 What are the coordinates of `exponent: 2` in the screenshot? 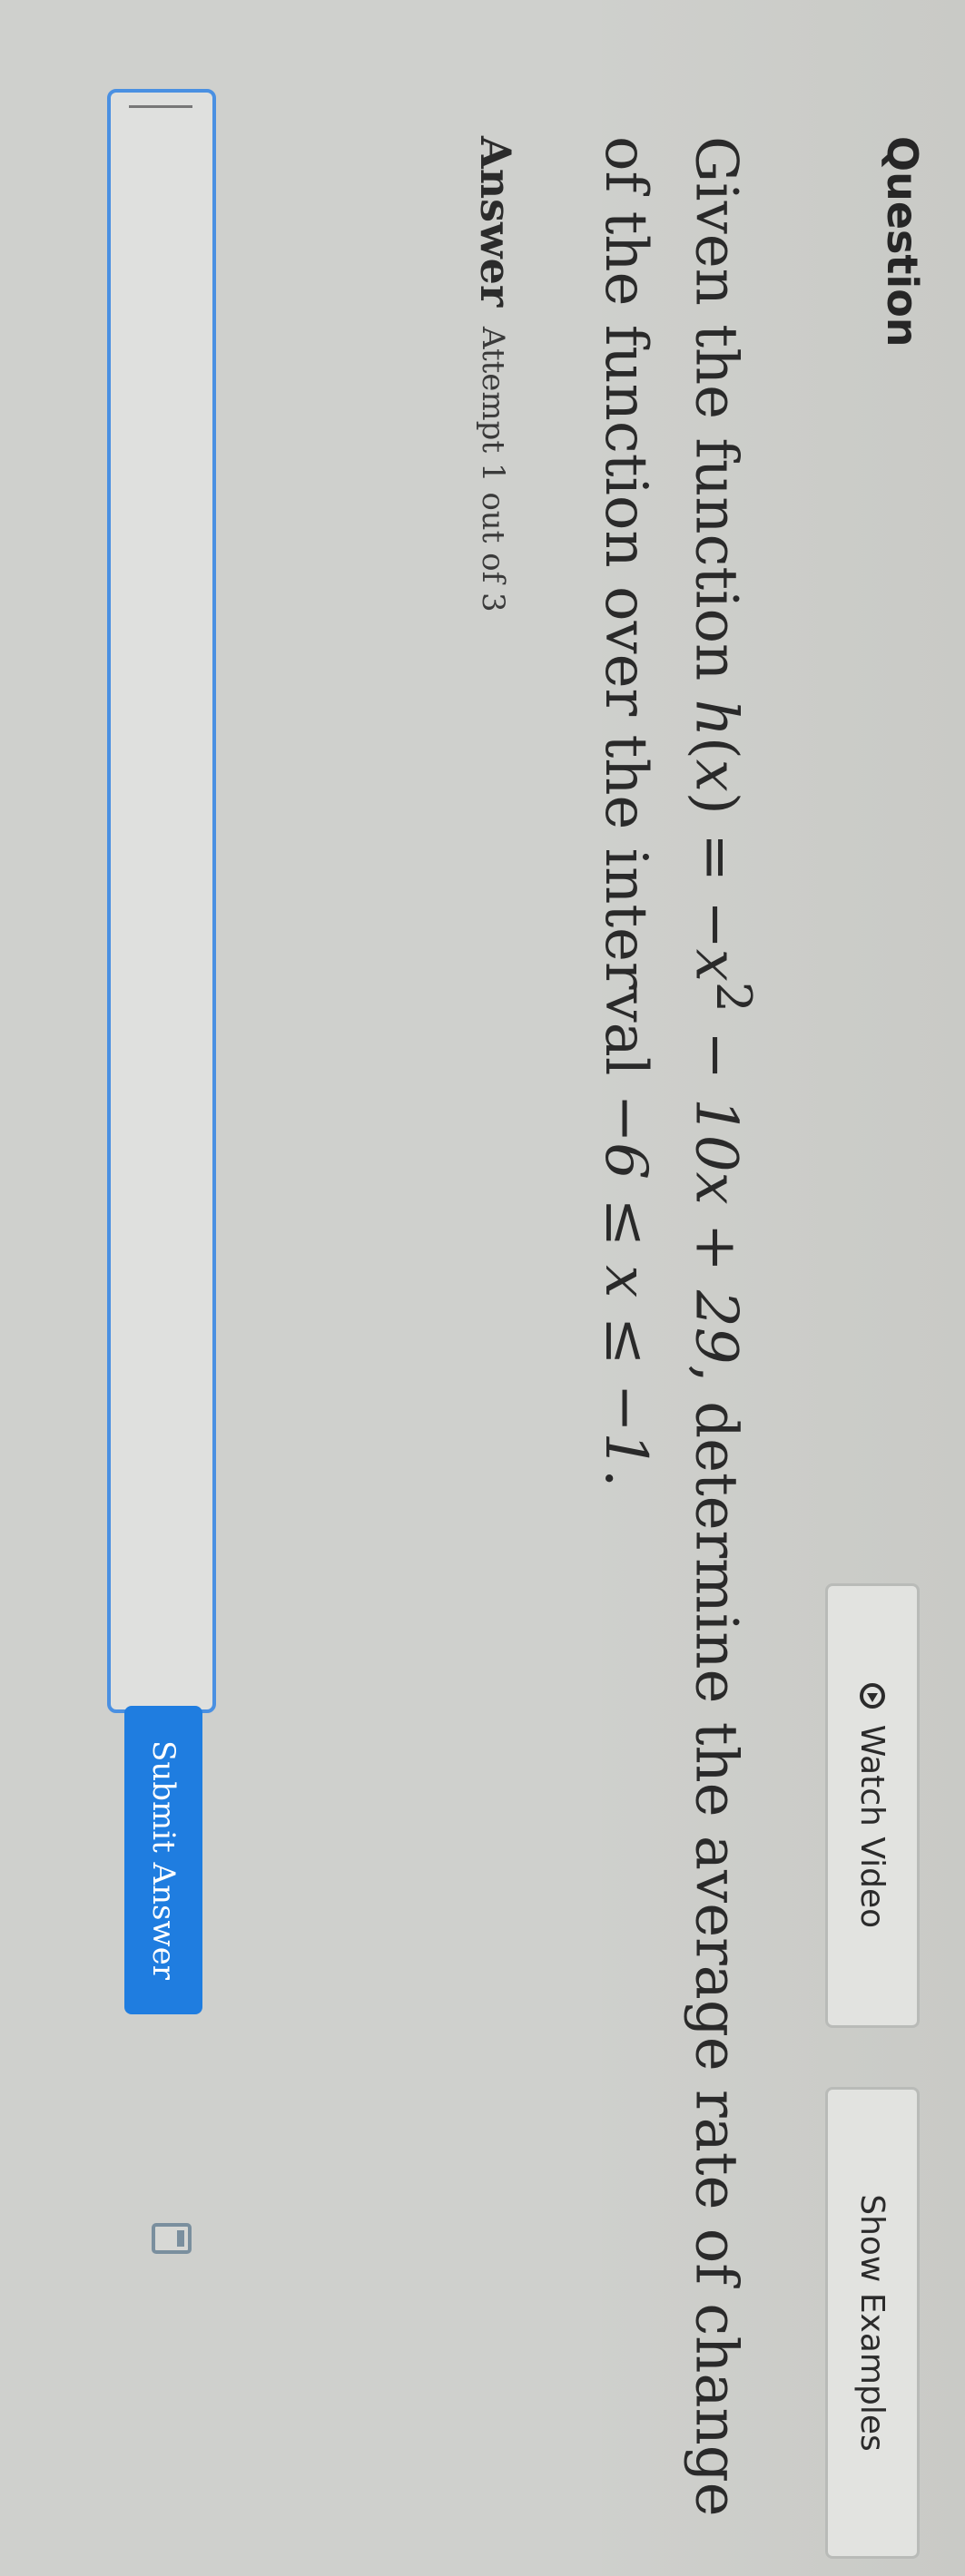 It's located at (734, 997).